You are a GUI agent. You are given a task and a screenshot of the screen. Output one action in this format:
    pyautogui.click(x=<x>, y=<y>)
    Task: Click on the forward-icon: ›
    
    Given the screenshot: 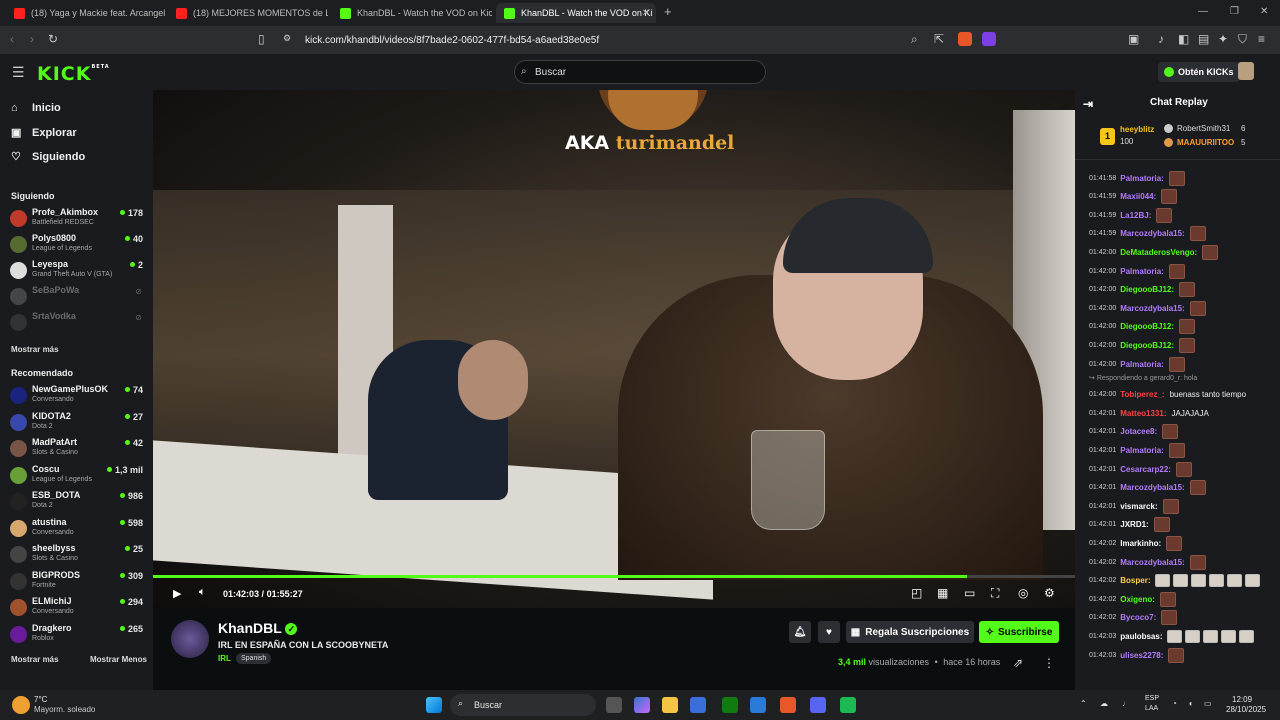 What is the action you would take?
    pyautogui.click(x=32, y=39)
    